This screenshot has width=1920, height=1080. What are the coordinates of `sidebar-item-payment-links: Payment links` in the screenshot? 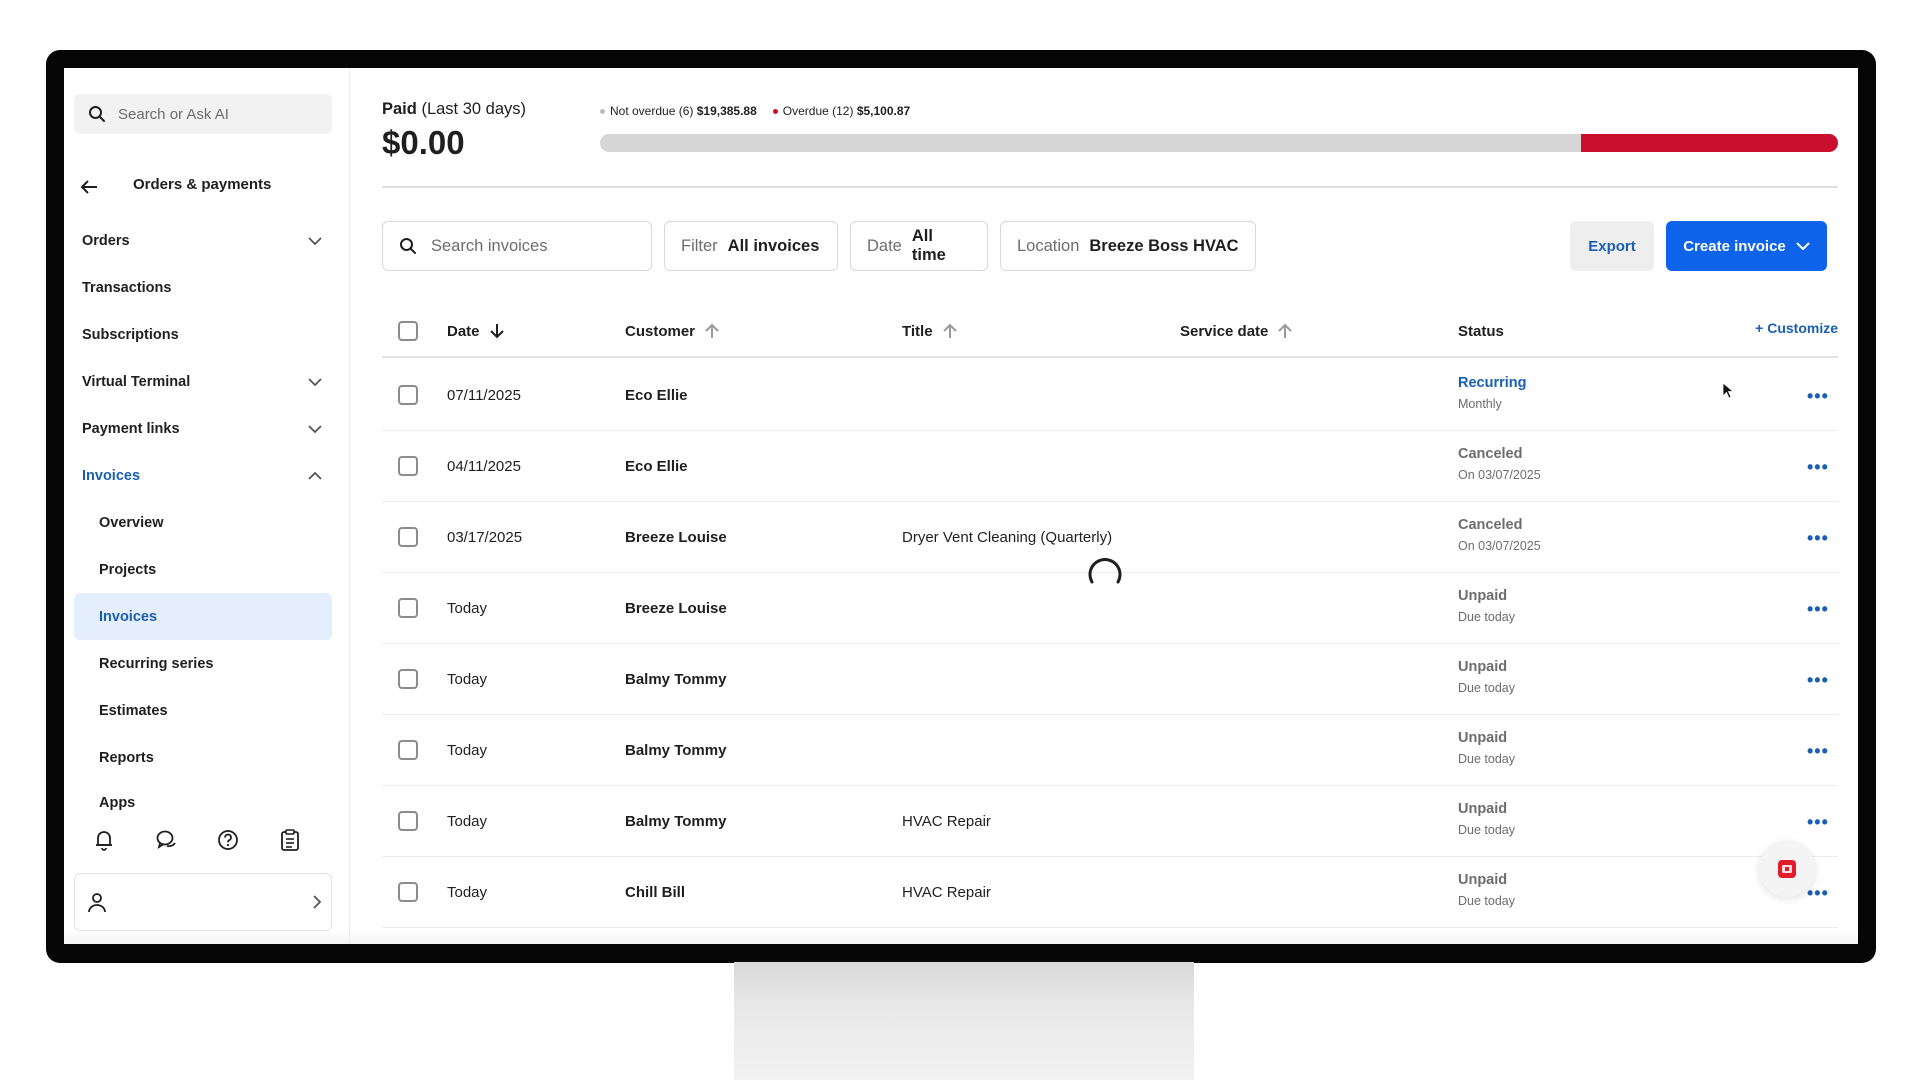 It's located at (203, 428).